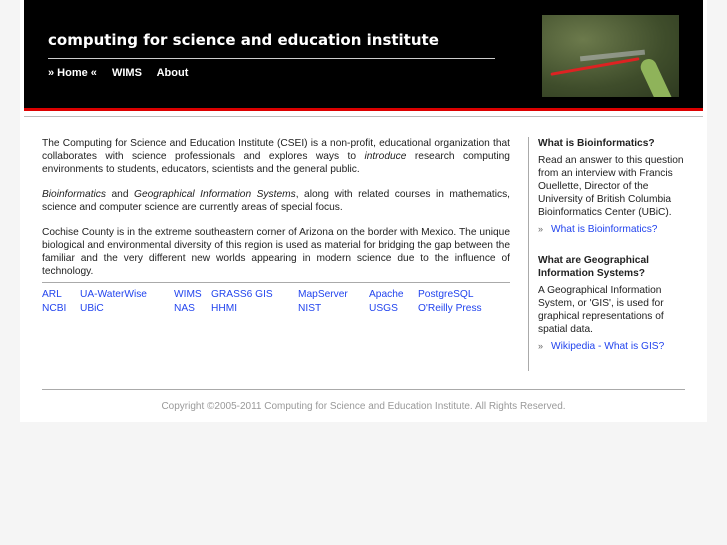  What do you see at coordinates (271, 58) in the screenshot?
I see `title-divider` at bounding box center [271, 58].